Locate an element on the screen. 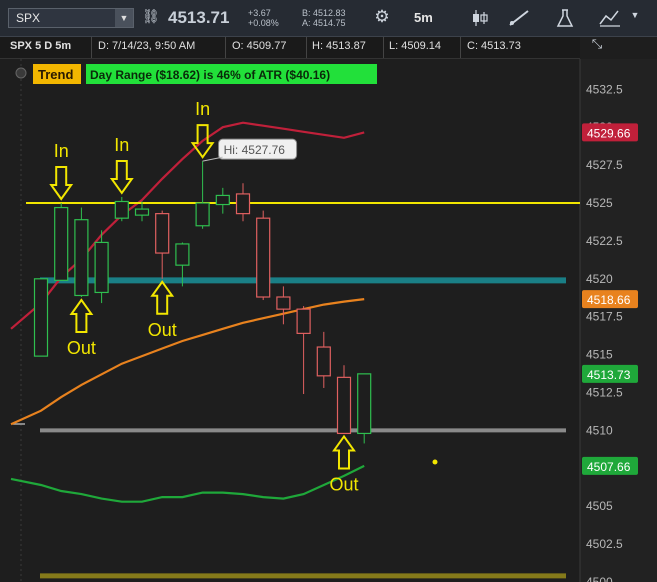  last-price: 4513.71 is located at coordinates (199, 17).